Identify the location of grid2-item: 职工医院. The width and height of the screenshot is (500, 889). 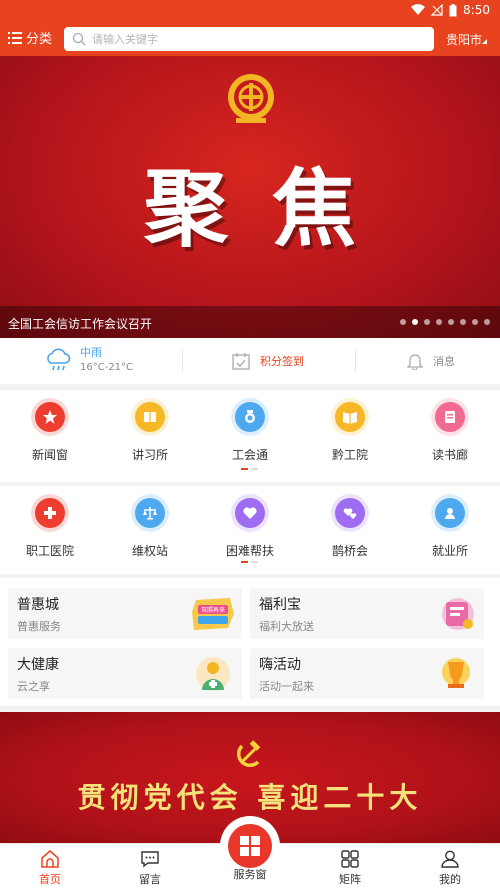
(50, 522).